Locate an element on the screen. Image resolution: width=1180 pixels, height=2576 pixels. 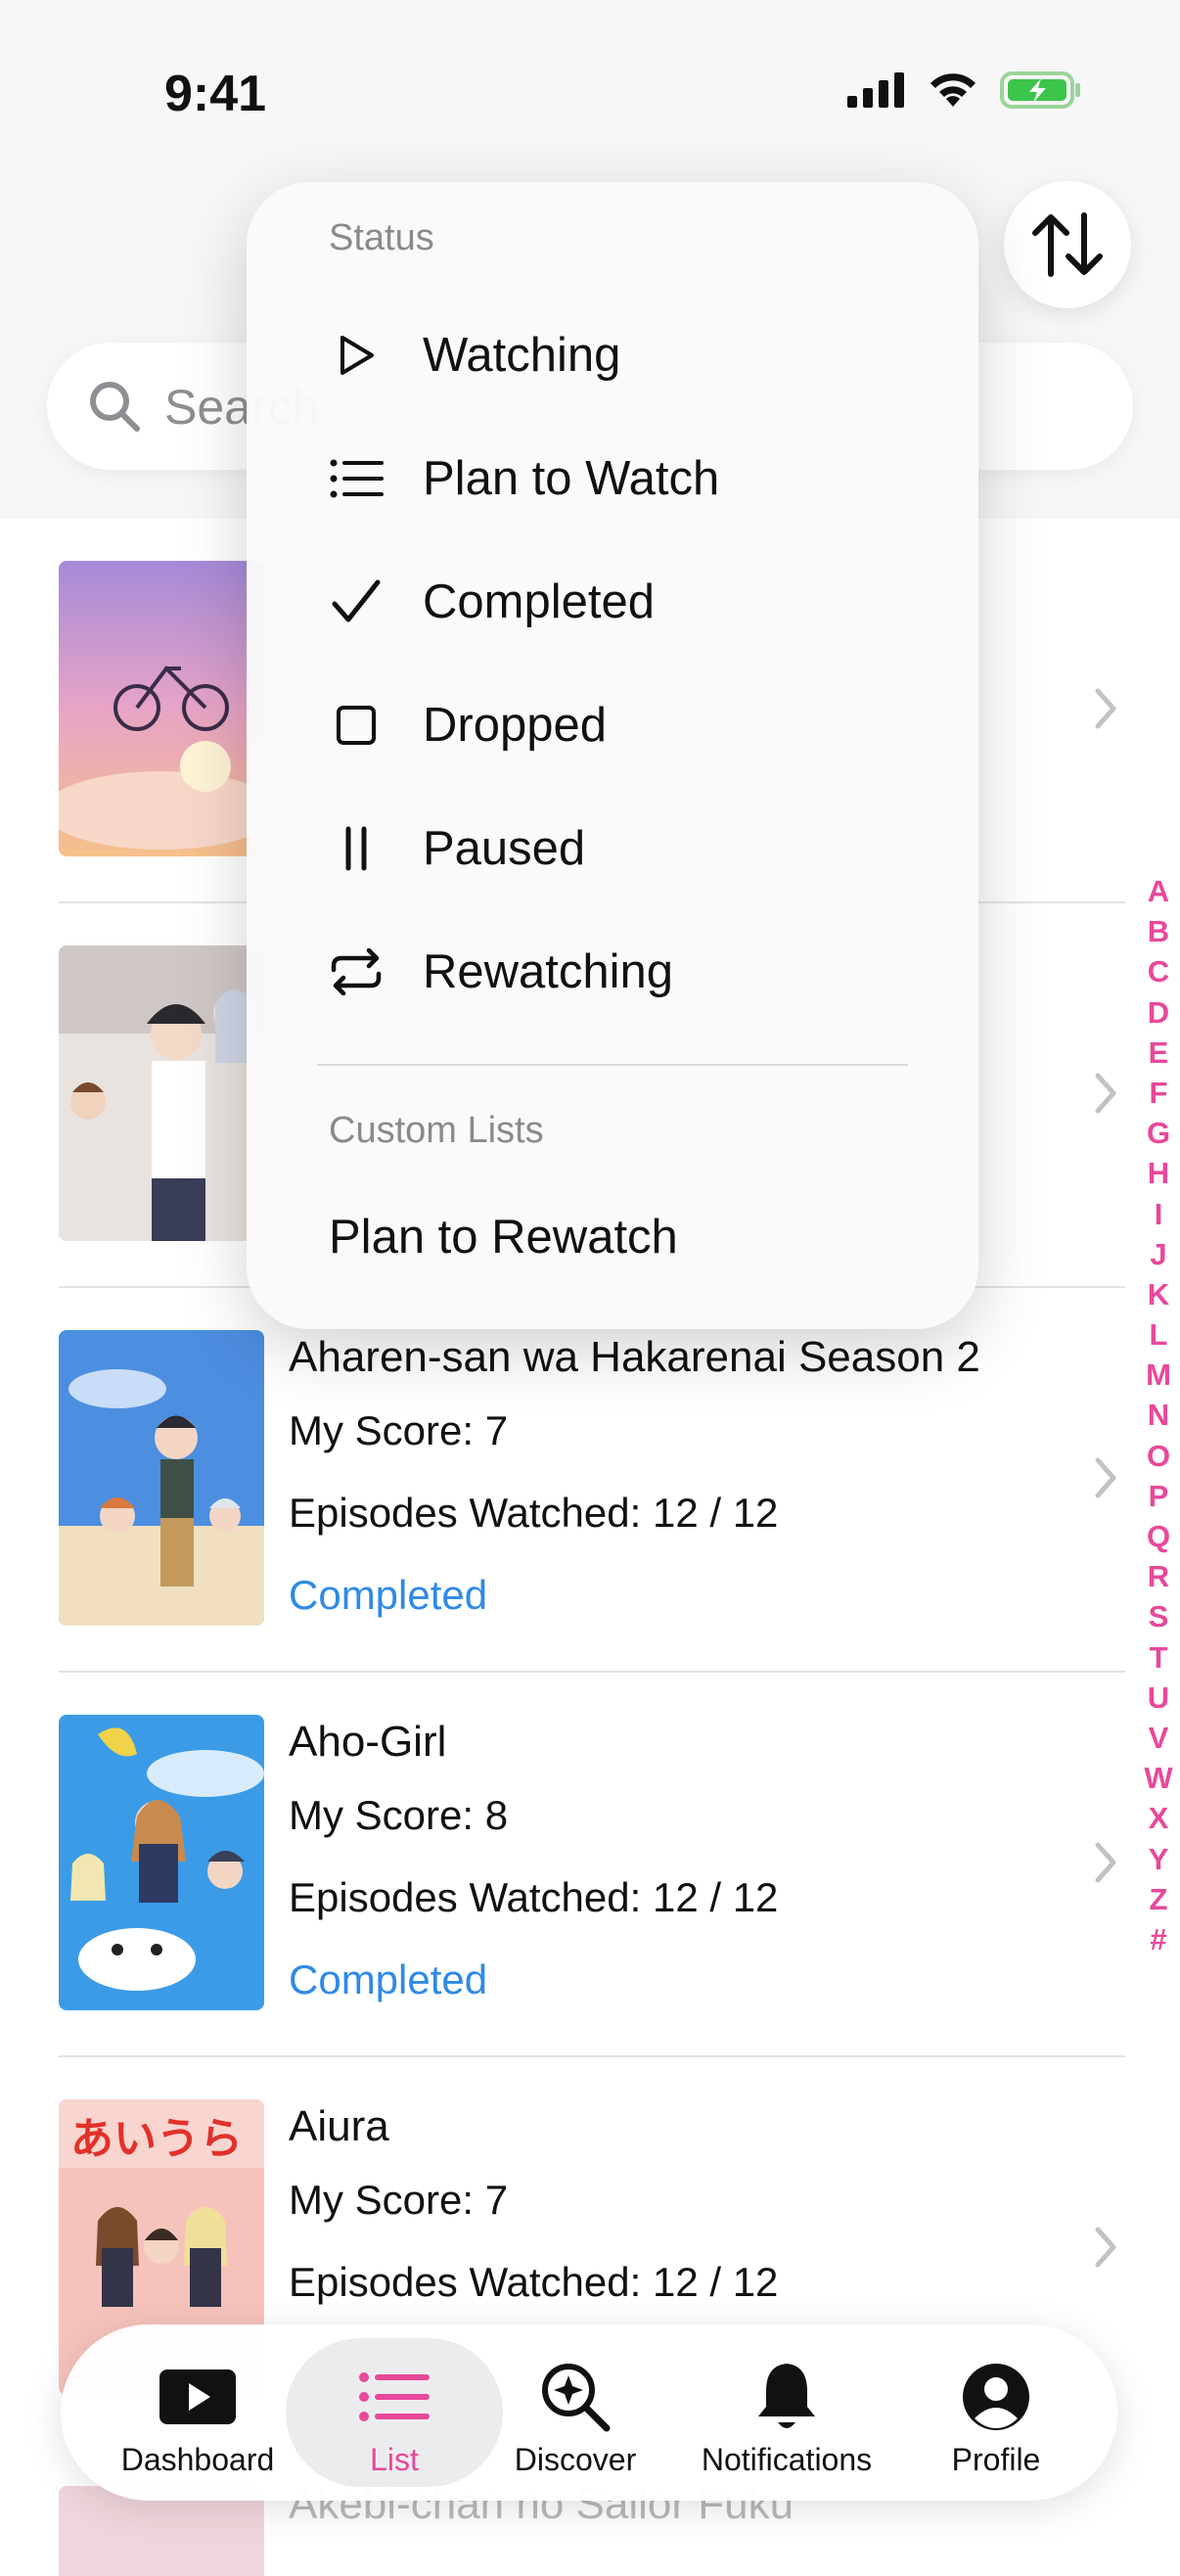
menu-item-label: Dropped is located at coordinates (515, 726).